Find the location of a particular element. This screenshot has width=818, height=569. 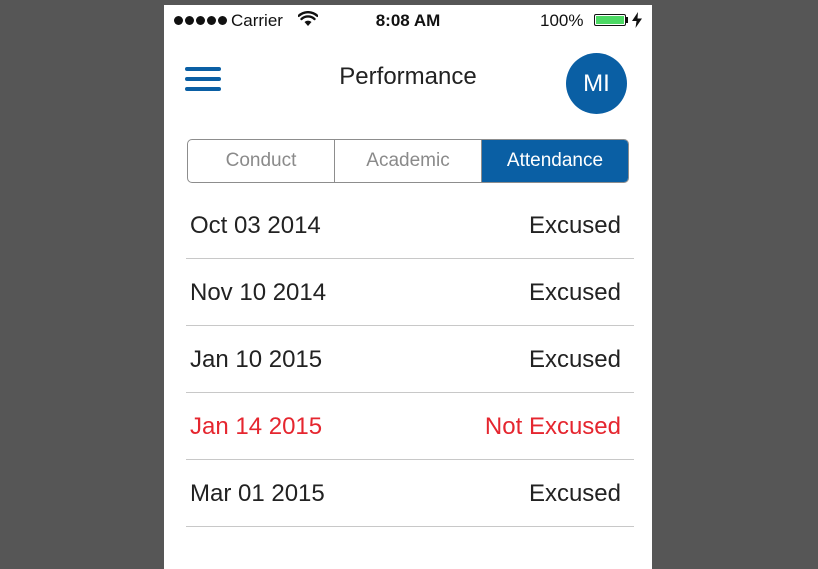

list-item: Mar 01 2015 Excused is located at coordinates (410, 493).